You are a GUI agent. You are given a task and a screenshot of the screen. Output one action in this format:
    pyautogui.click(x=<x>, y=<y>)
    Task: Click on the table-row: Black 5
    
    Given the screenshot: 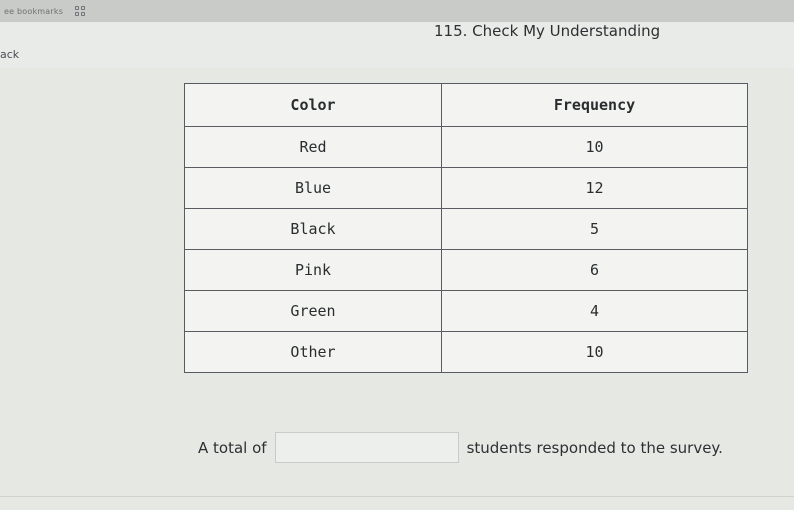 What is the action you would take?
    pyautogui.click(x=466, y=229)
    